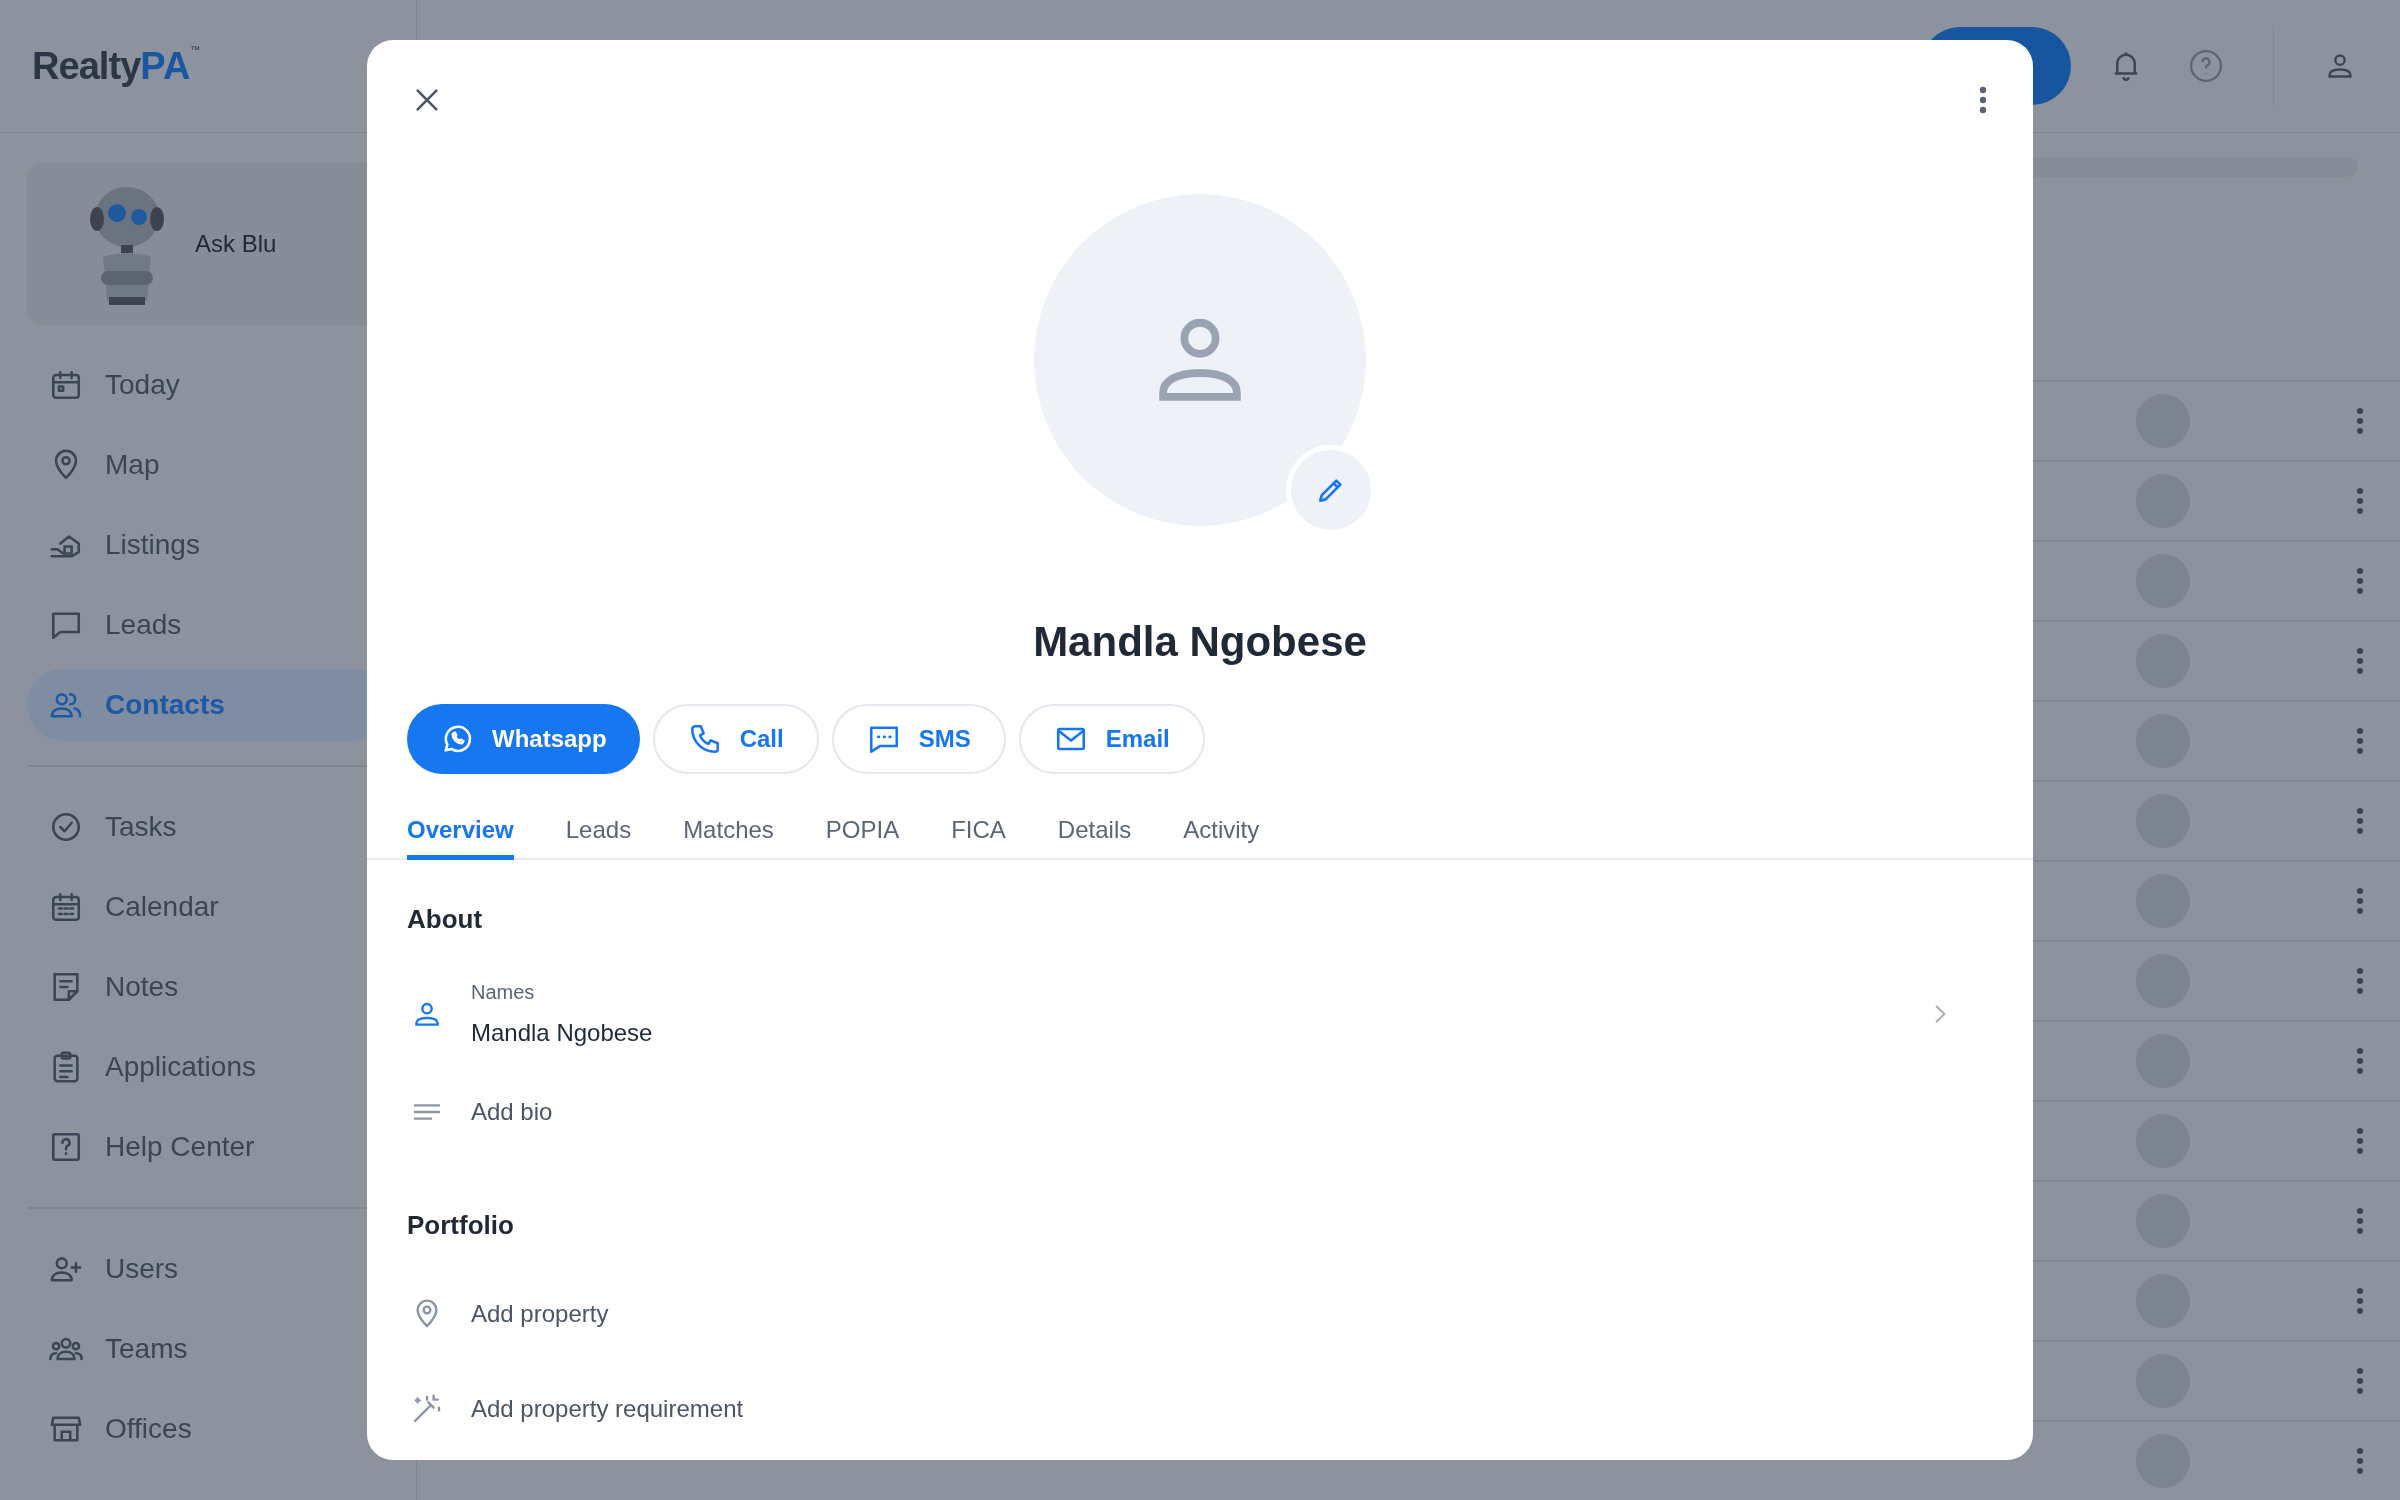 The width and height of the screenshot is (2400, 1500). I want to click on user-icon, so click(2340, 66).